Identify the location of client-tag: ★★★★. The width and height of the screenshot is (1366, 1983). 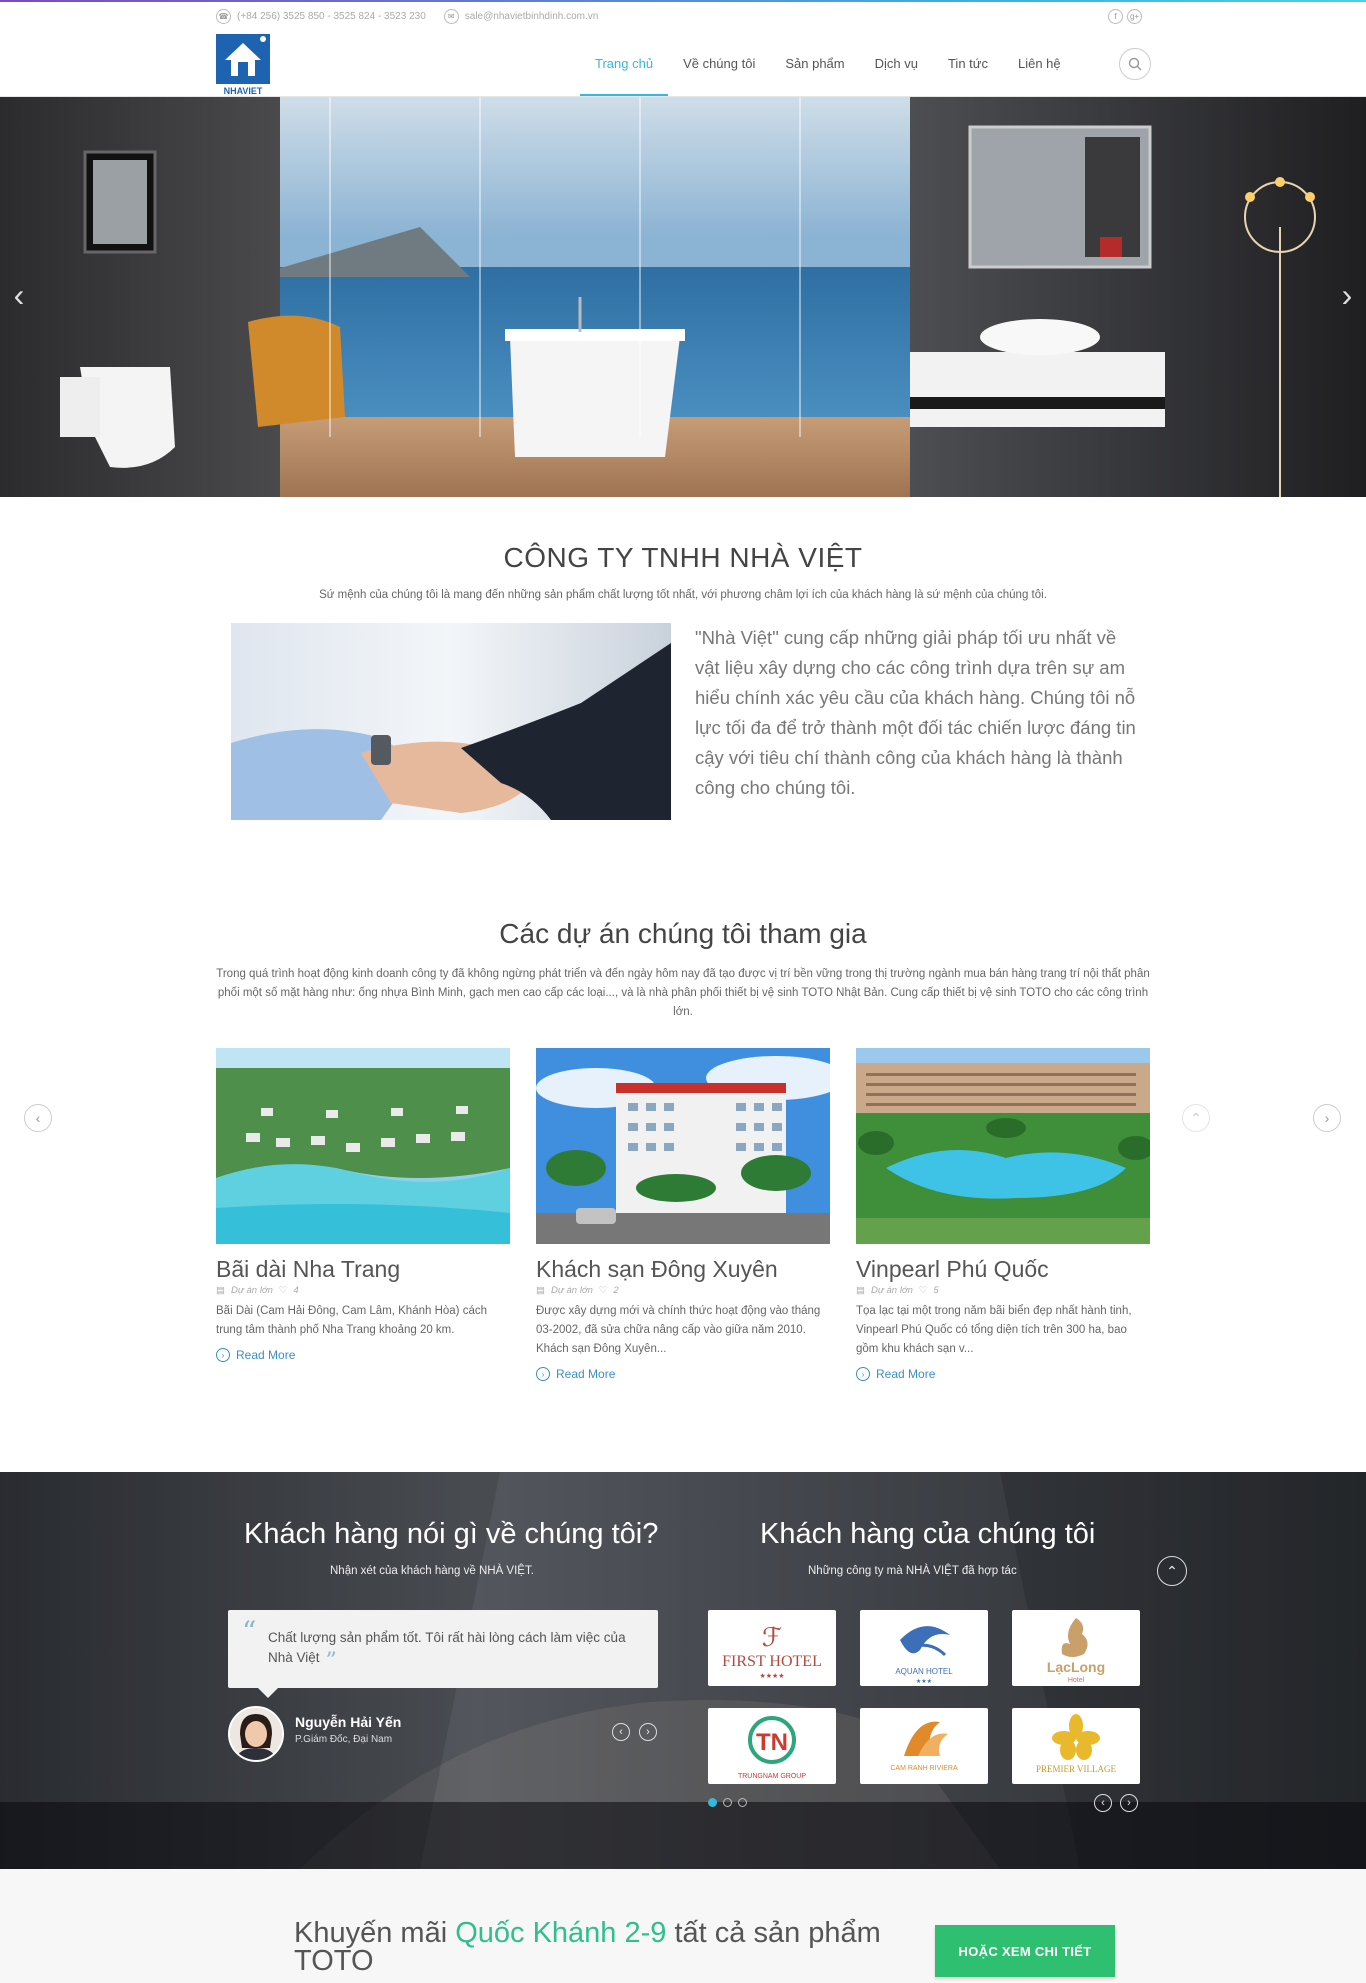
(771, 1676).